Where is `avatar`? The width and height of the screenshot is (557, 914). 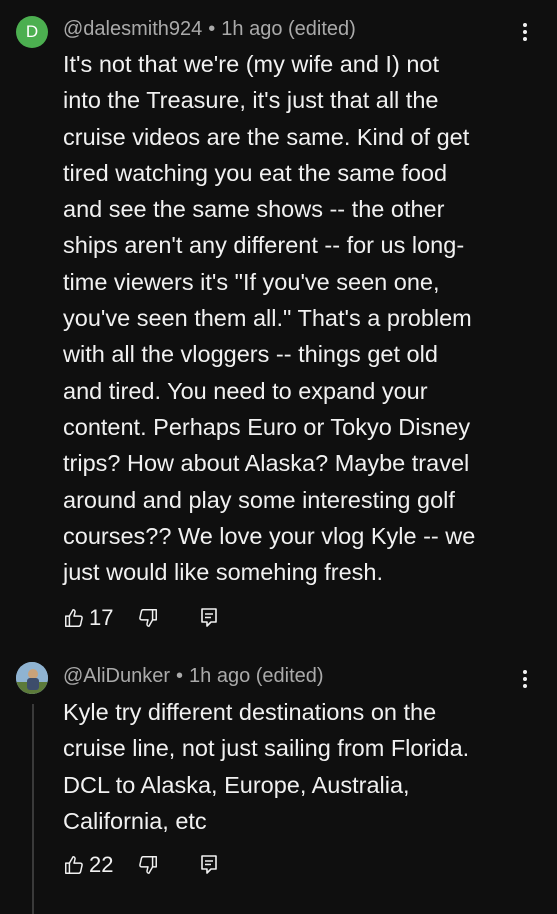
avatar is located at coordinates (32, 678).